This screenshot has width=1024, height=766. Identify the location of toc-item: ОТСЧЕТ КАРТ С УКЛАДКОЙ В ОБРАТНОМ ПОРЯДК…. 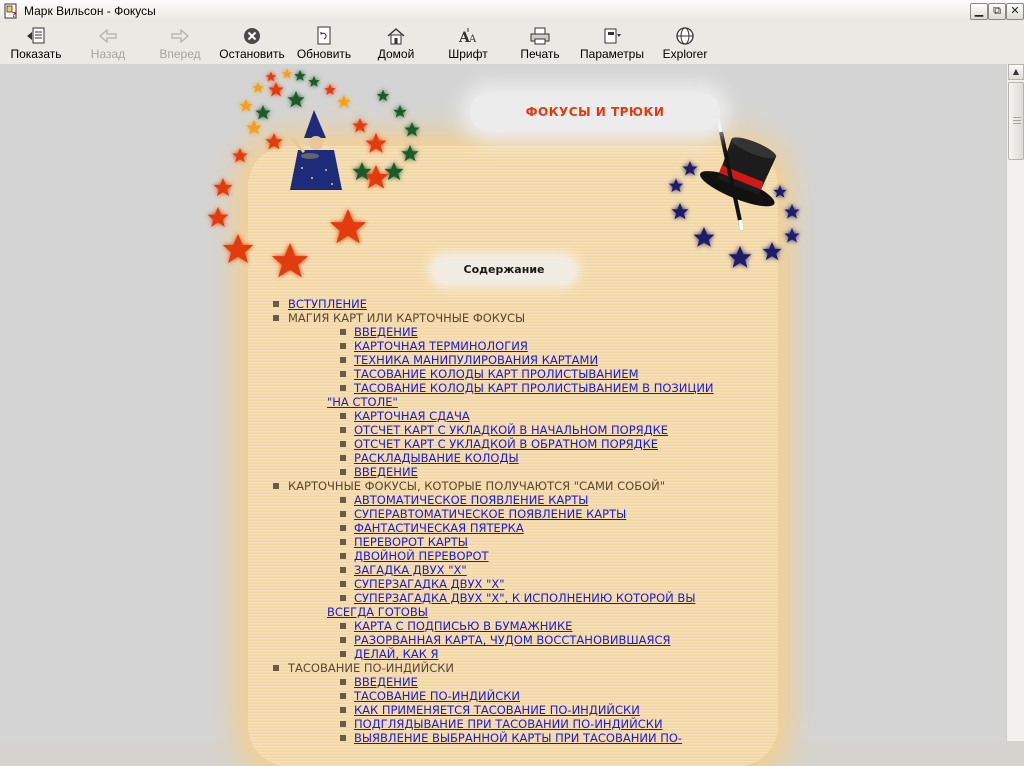
(490, 444).